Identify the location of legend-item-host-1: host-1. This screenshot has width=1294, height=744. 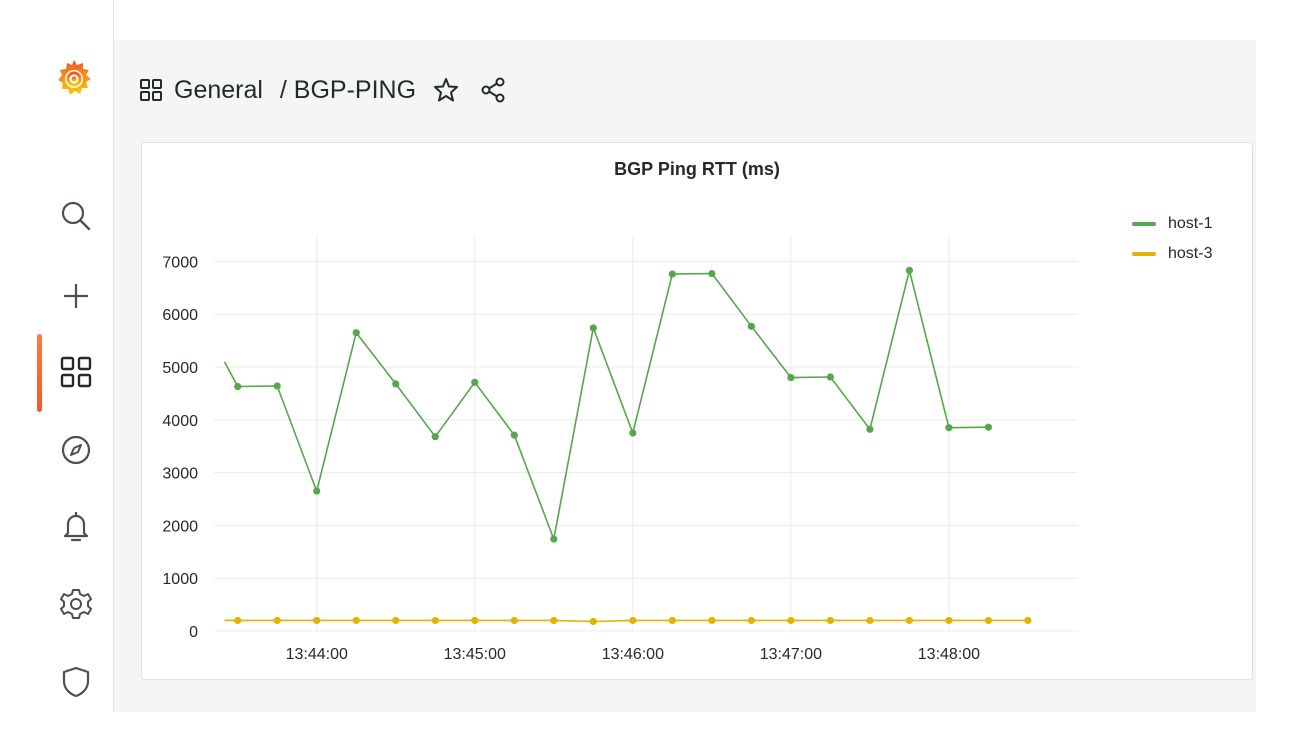
(1172, 224).